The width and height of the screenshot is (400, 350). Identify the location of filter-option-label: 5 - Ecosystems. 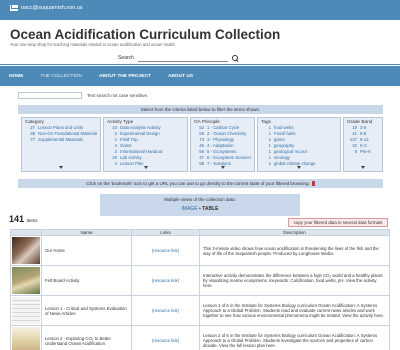
(221, 151).